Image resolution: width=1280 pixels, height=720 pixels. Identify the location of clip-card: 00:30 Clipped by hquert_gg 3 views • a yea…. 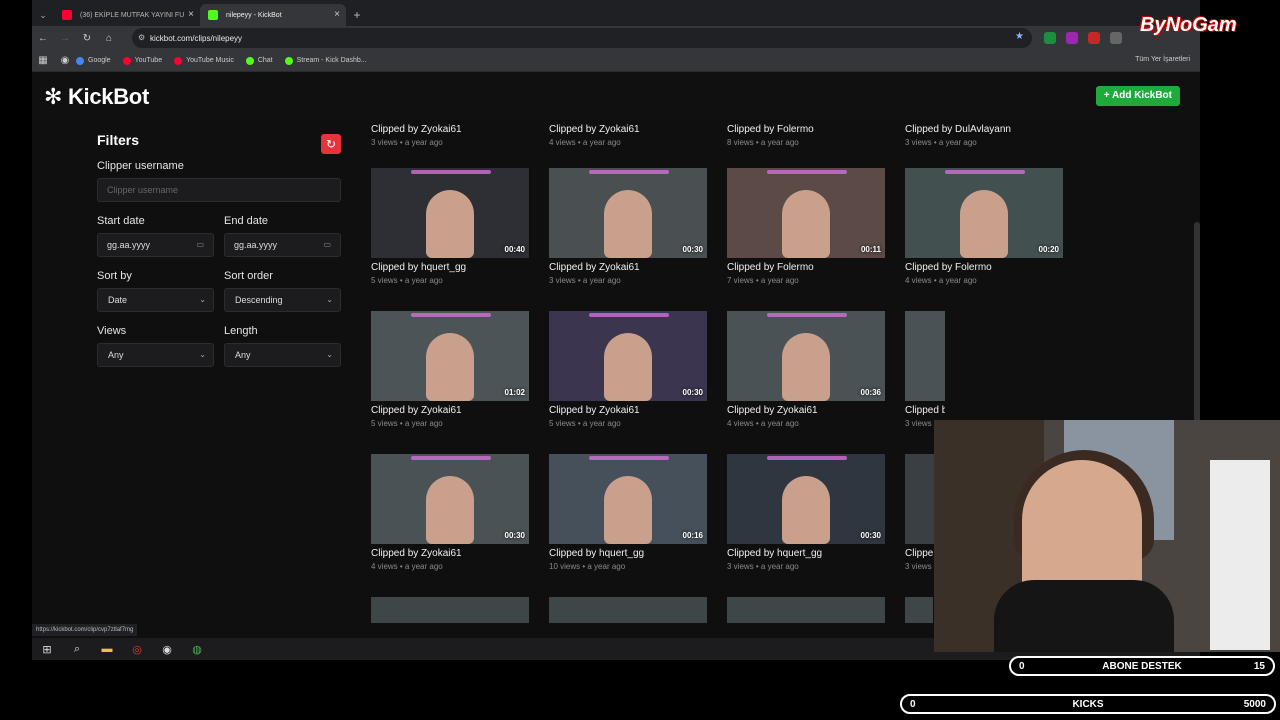
(806, 512).